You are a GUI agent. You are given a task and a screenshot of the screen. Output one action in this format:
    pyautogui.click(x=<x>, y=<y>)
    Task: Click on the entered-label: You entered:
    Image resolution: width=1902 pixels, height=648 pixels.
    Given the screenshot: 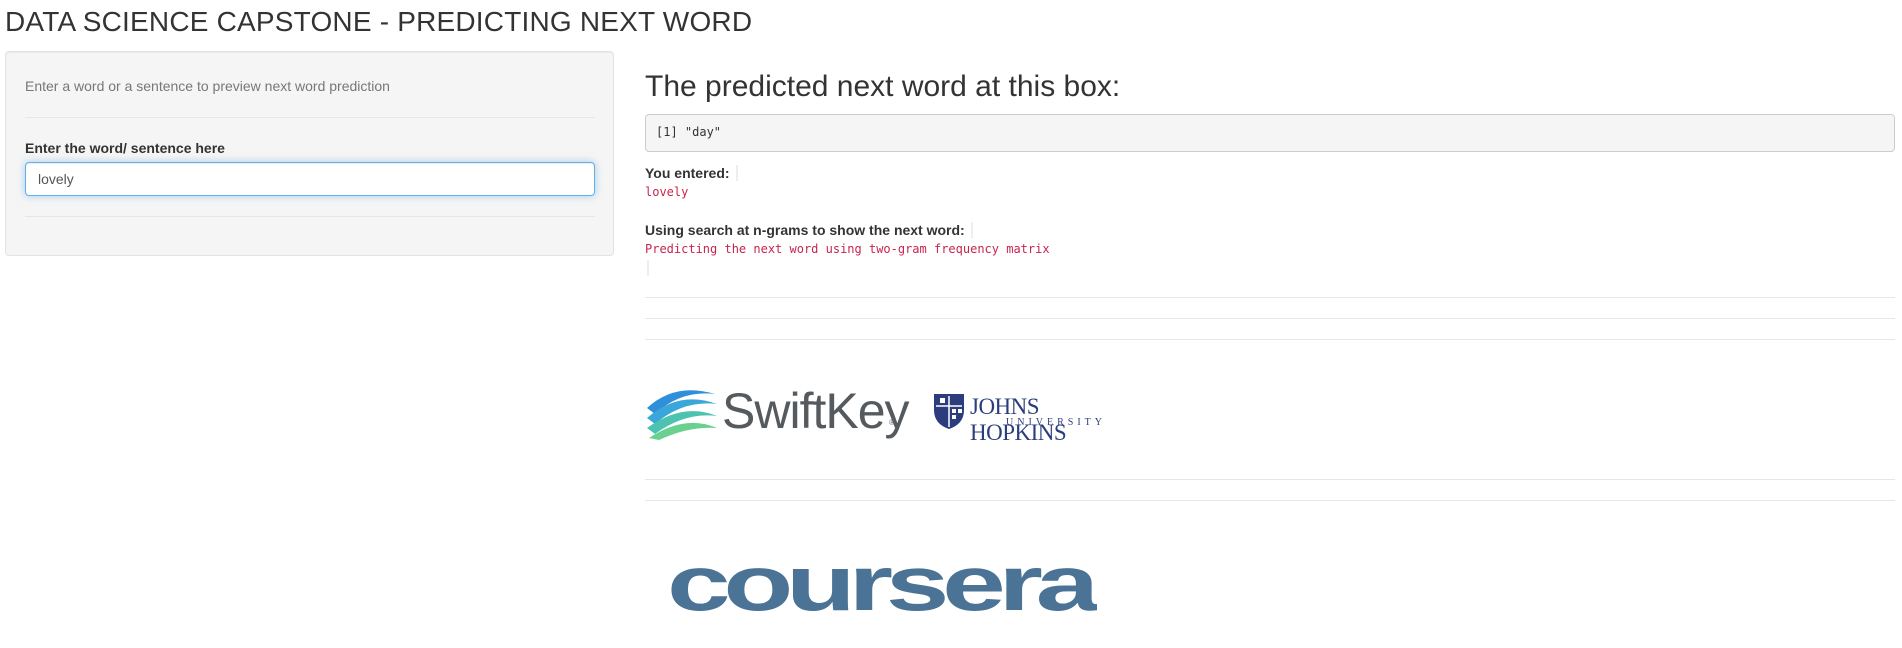 What is the action you would take?
    pyautogui.click(x=687, y=173)
    